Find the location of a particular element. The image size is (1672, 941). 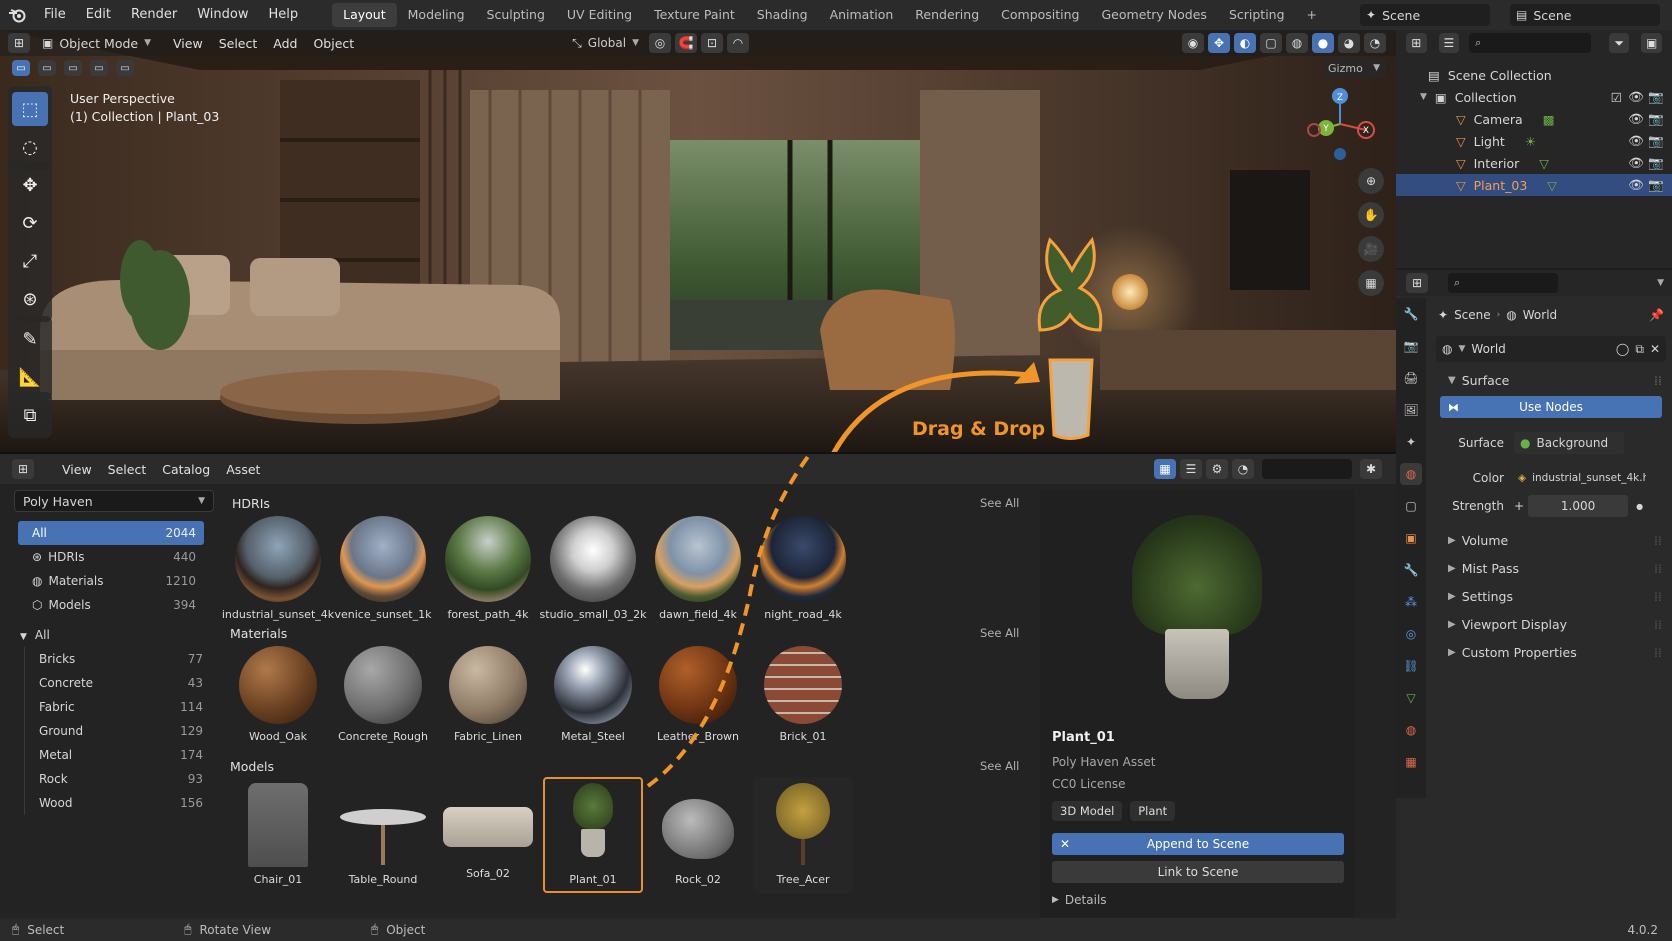

outliner-row-collection: ▼ ▣ Collection ☑ 👁 📷 is located at coordinates (1534, 97).